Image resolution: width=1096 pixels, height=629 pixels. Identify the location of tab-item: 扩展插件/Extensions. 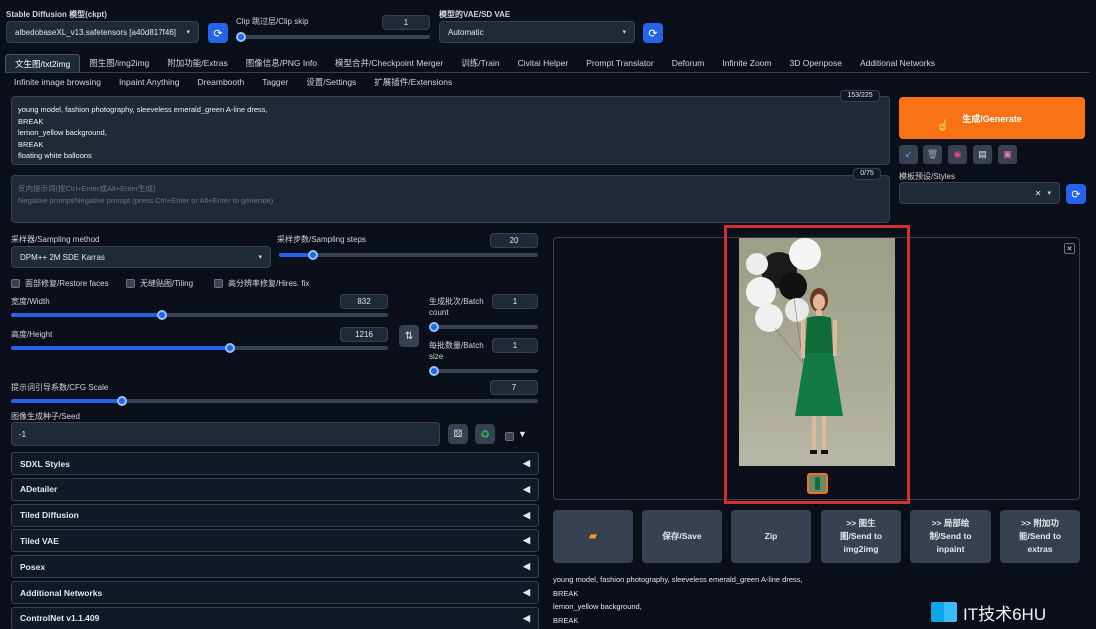
(413, 82).